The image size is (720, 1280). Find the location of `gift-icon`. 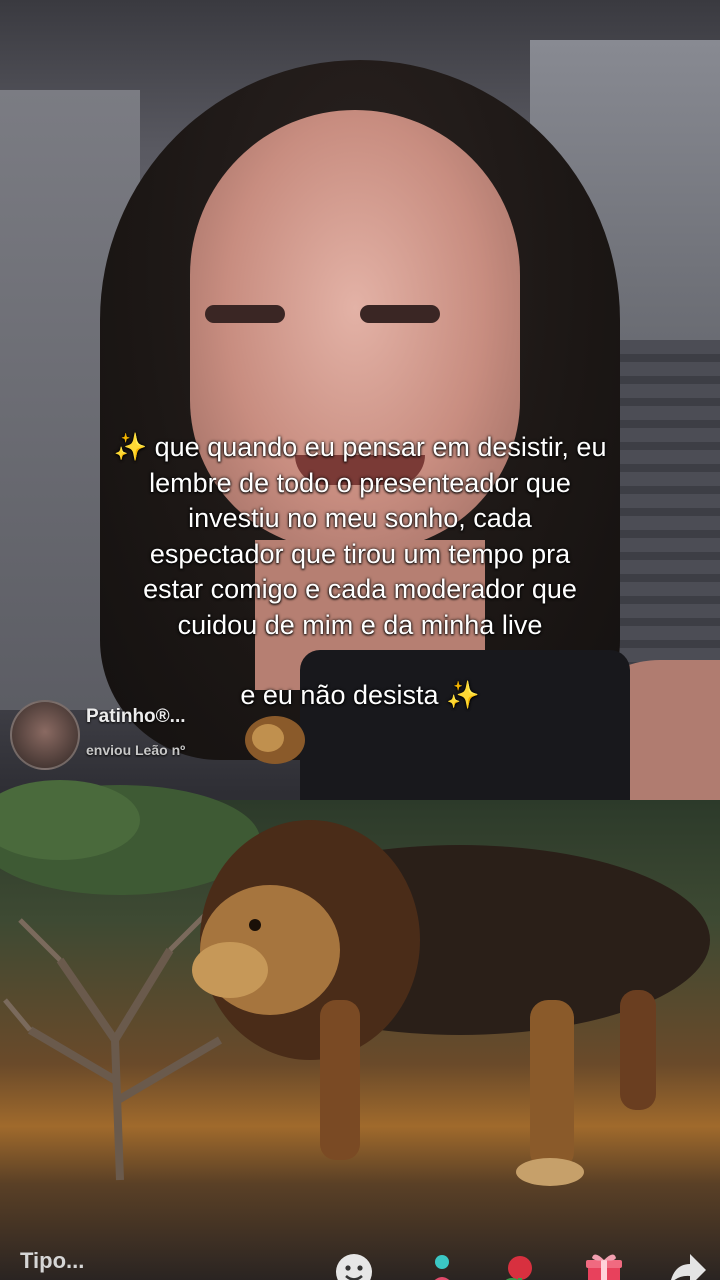

gift-icon is located at coordinates (604, 1264).